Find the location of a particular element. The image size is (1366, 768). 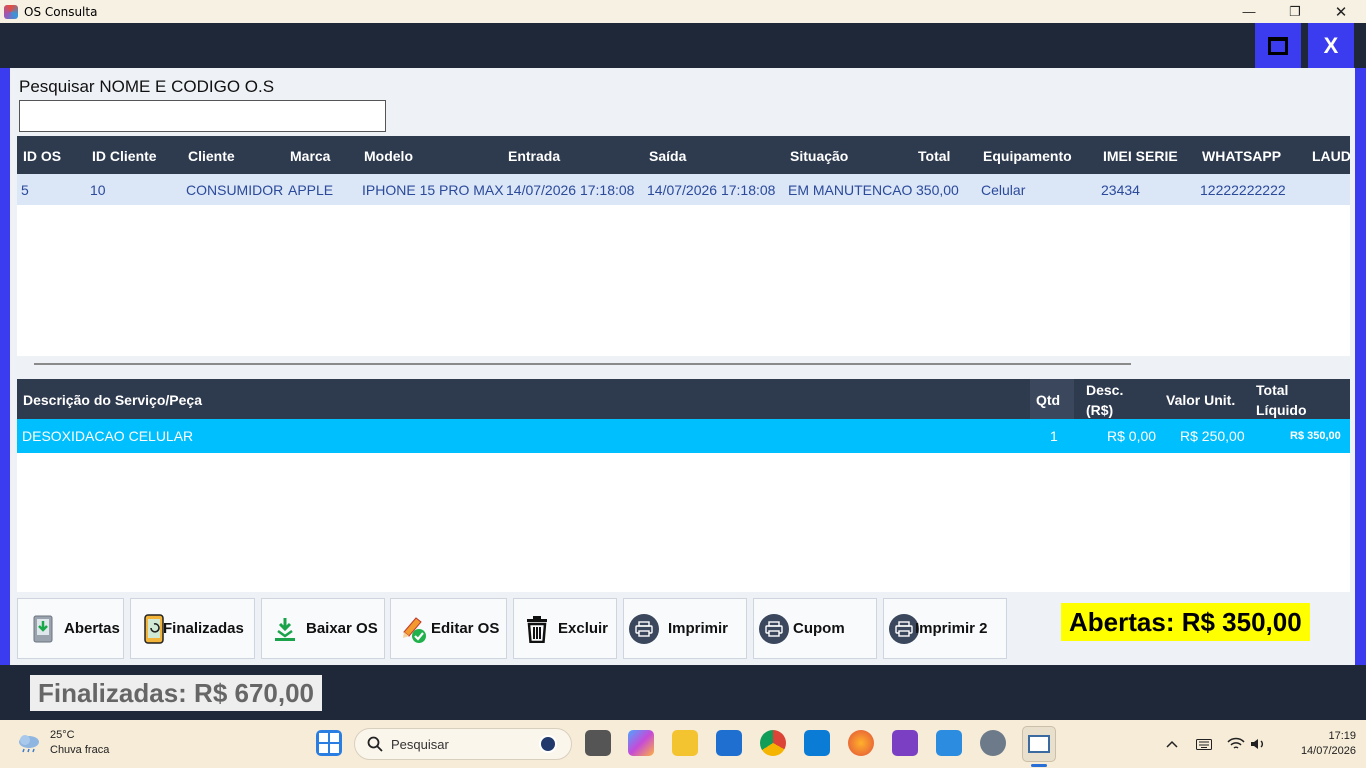

weather-desc: Chuva fraca is located at coordinates (80, 750).